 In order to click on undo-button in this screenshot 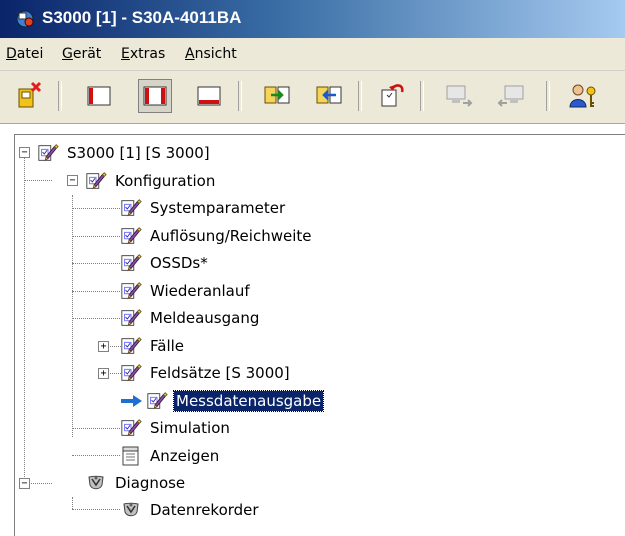, I will do `click(393, 96)`.